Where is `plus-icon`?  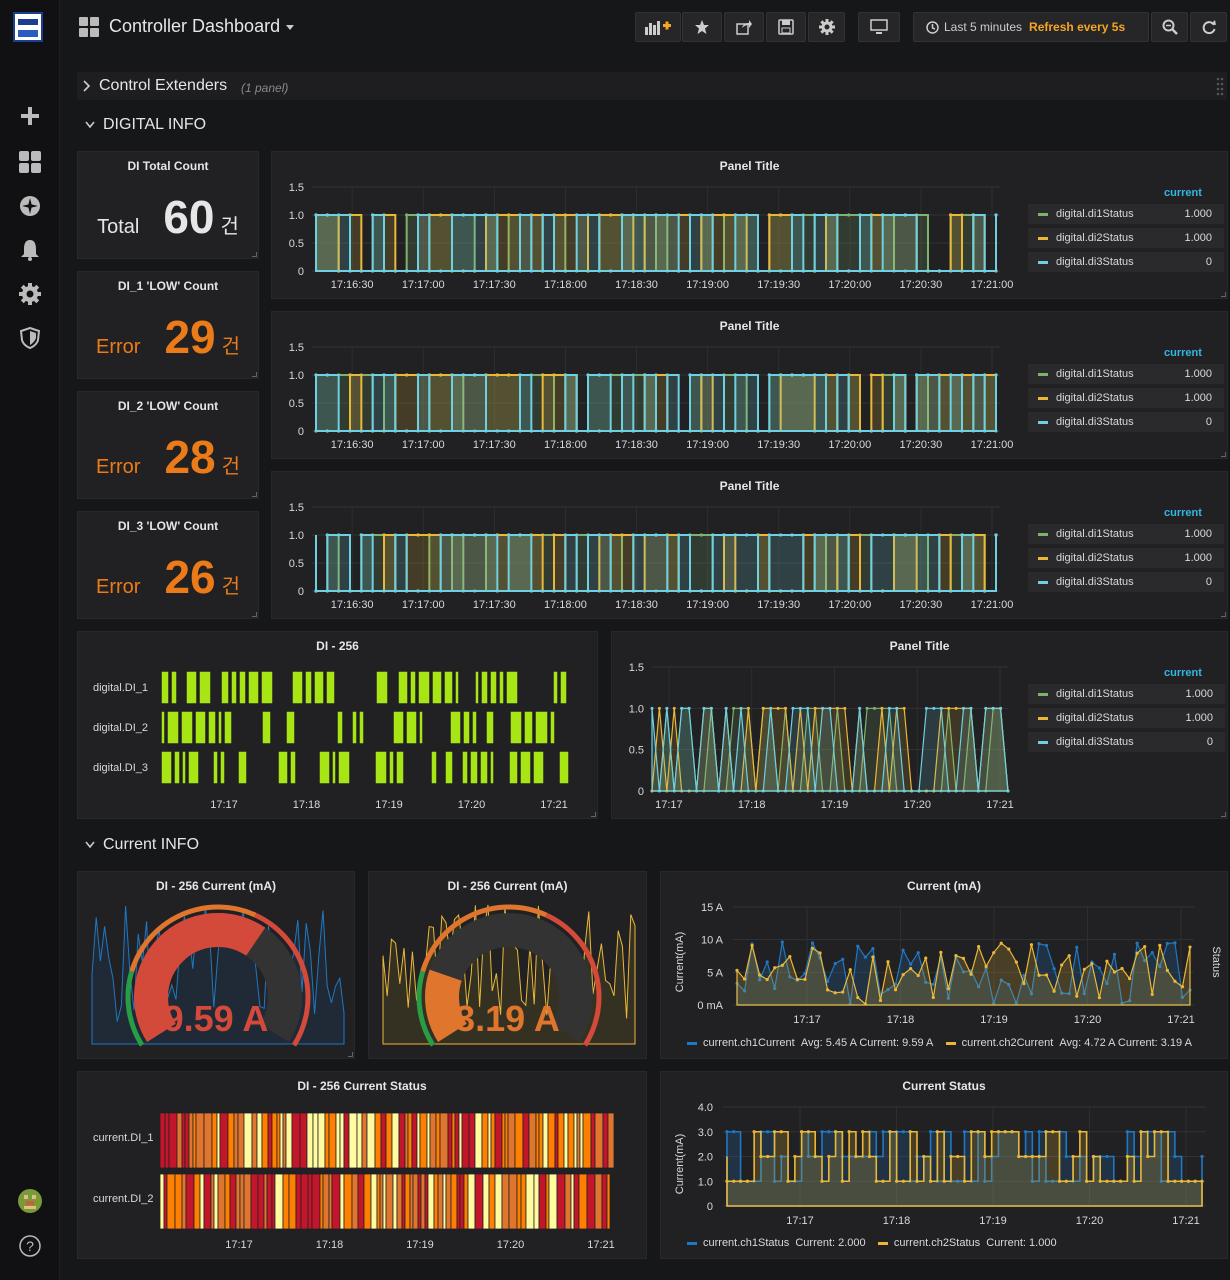
plus-icon is located at coordinates (30, 116).